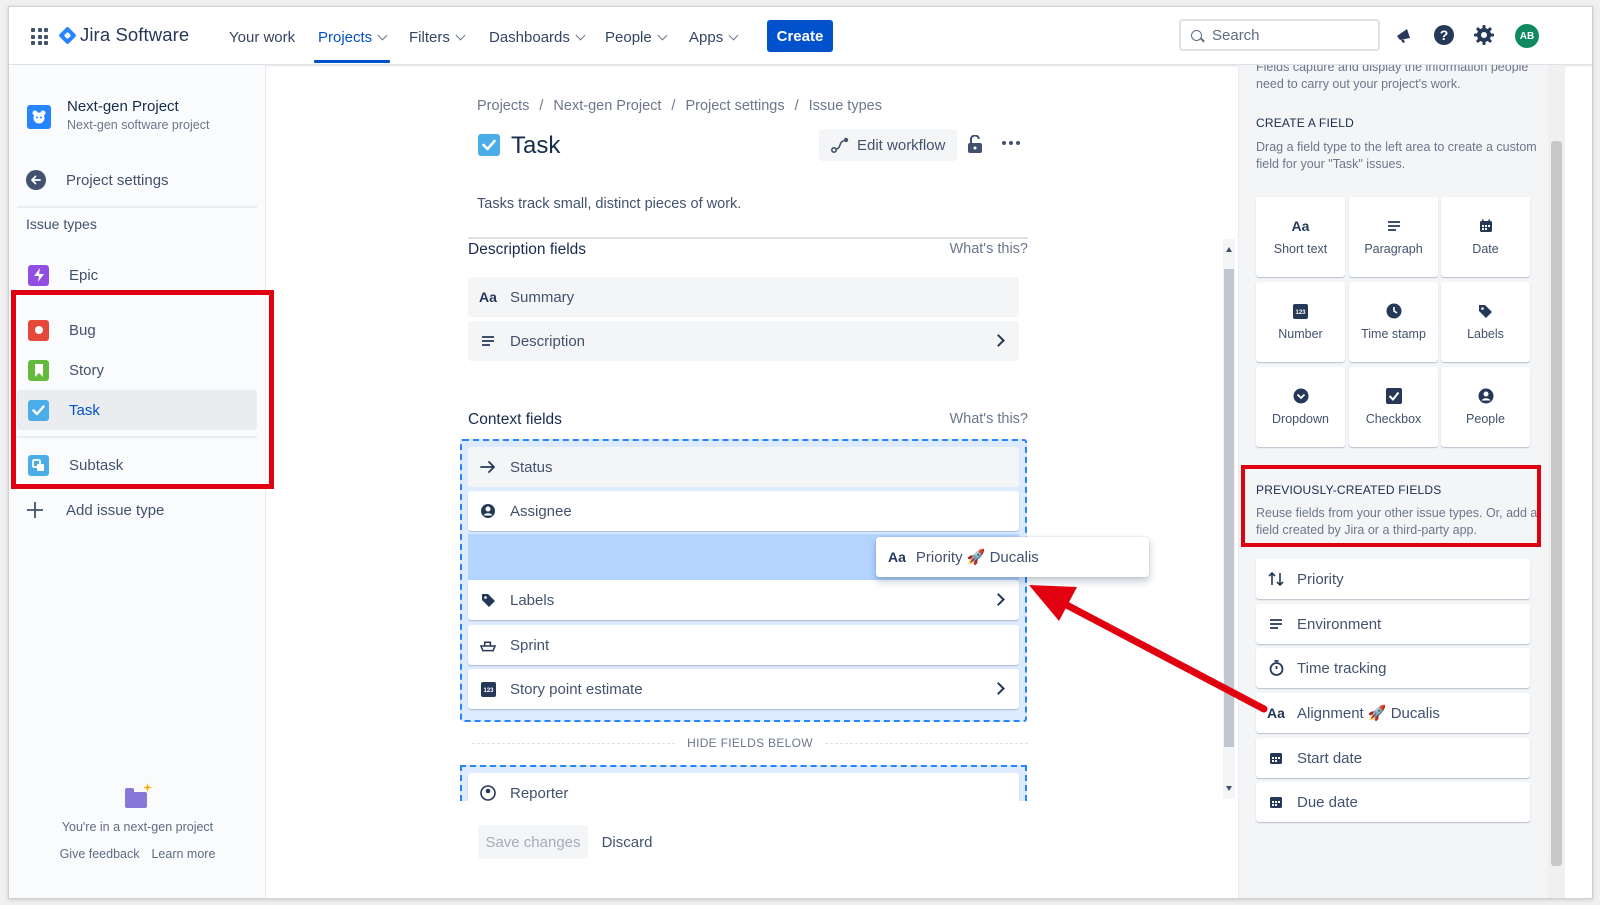 This screenshot has width=1600, height=905. I want to click on field-label: Summary, so click(542, 297).